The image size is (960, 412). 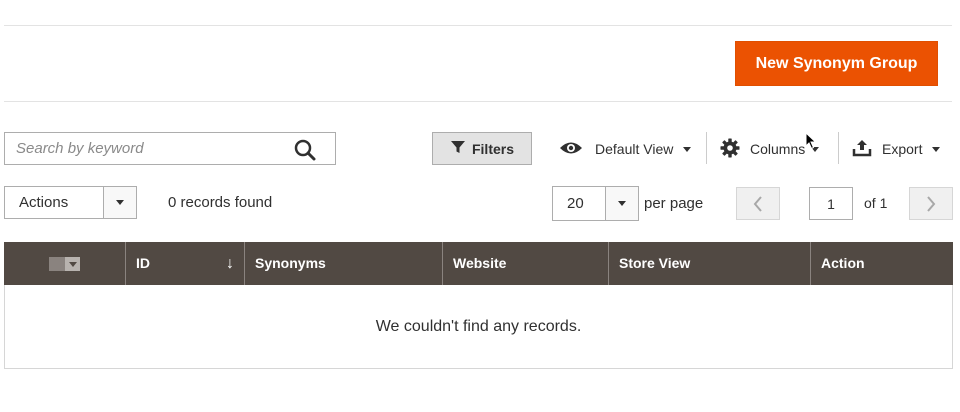 I want to click on export-dropdown: Export, so click(x=896, y=149).